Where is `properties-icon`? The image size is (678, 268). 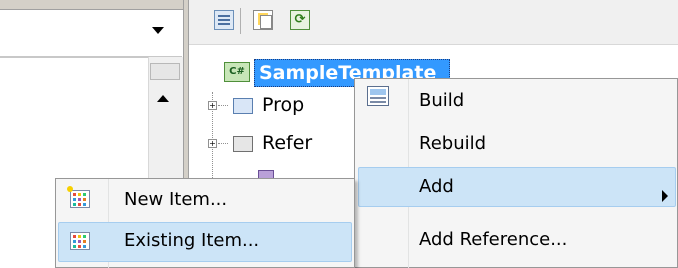 properties-icon is located at coordinates (224, 20).